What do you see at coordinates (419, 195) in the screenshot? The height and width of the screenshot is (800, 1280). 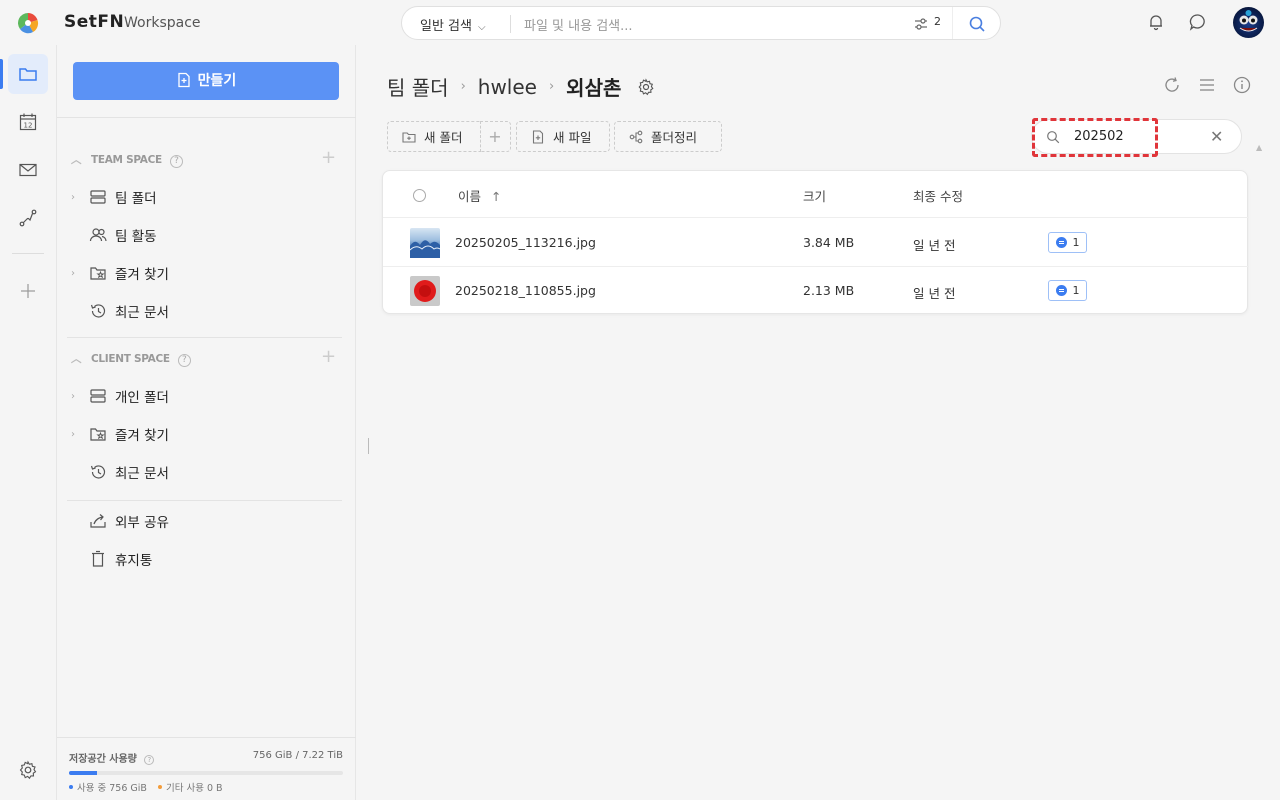 I see `select-all-checkbox` at bounding box center [419, 195].